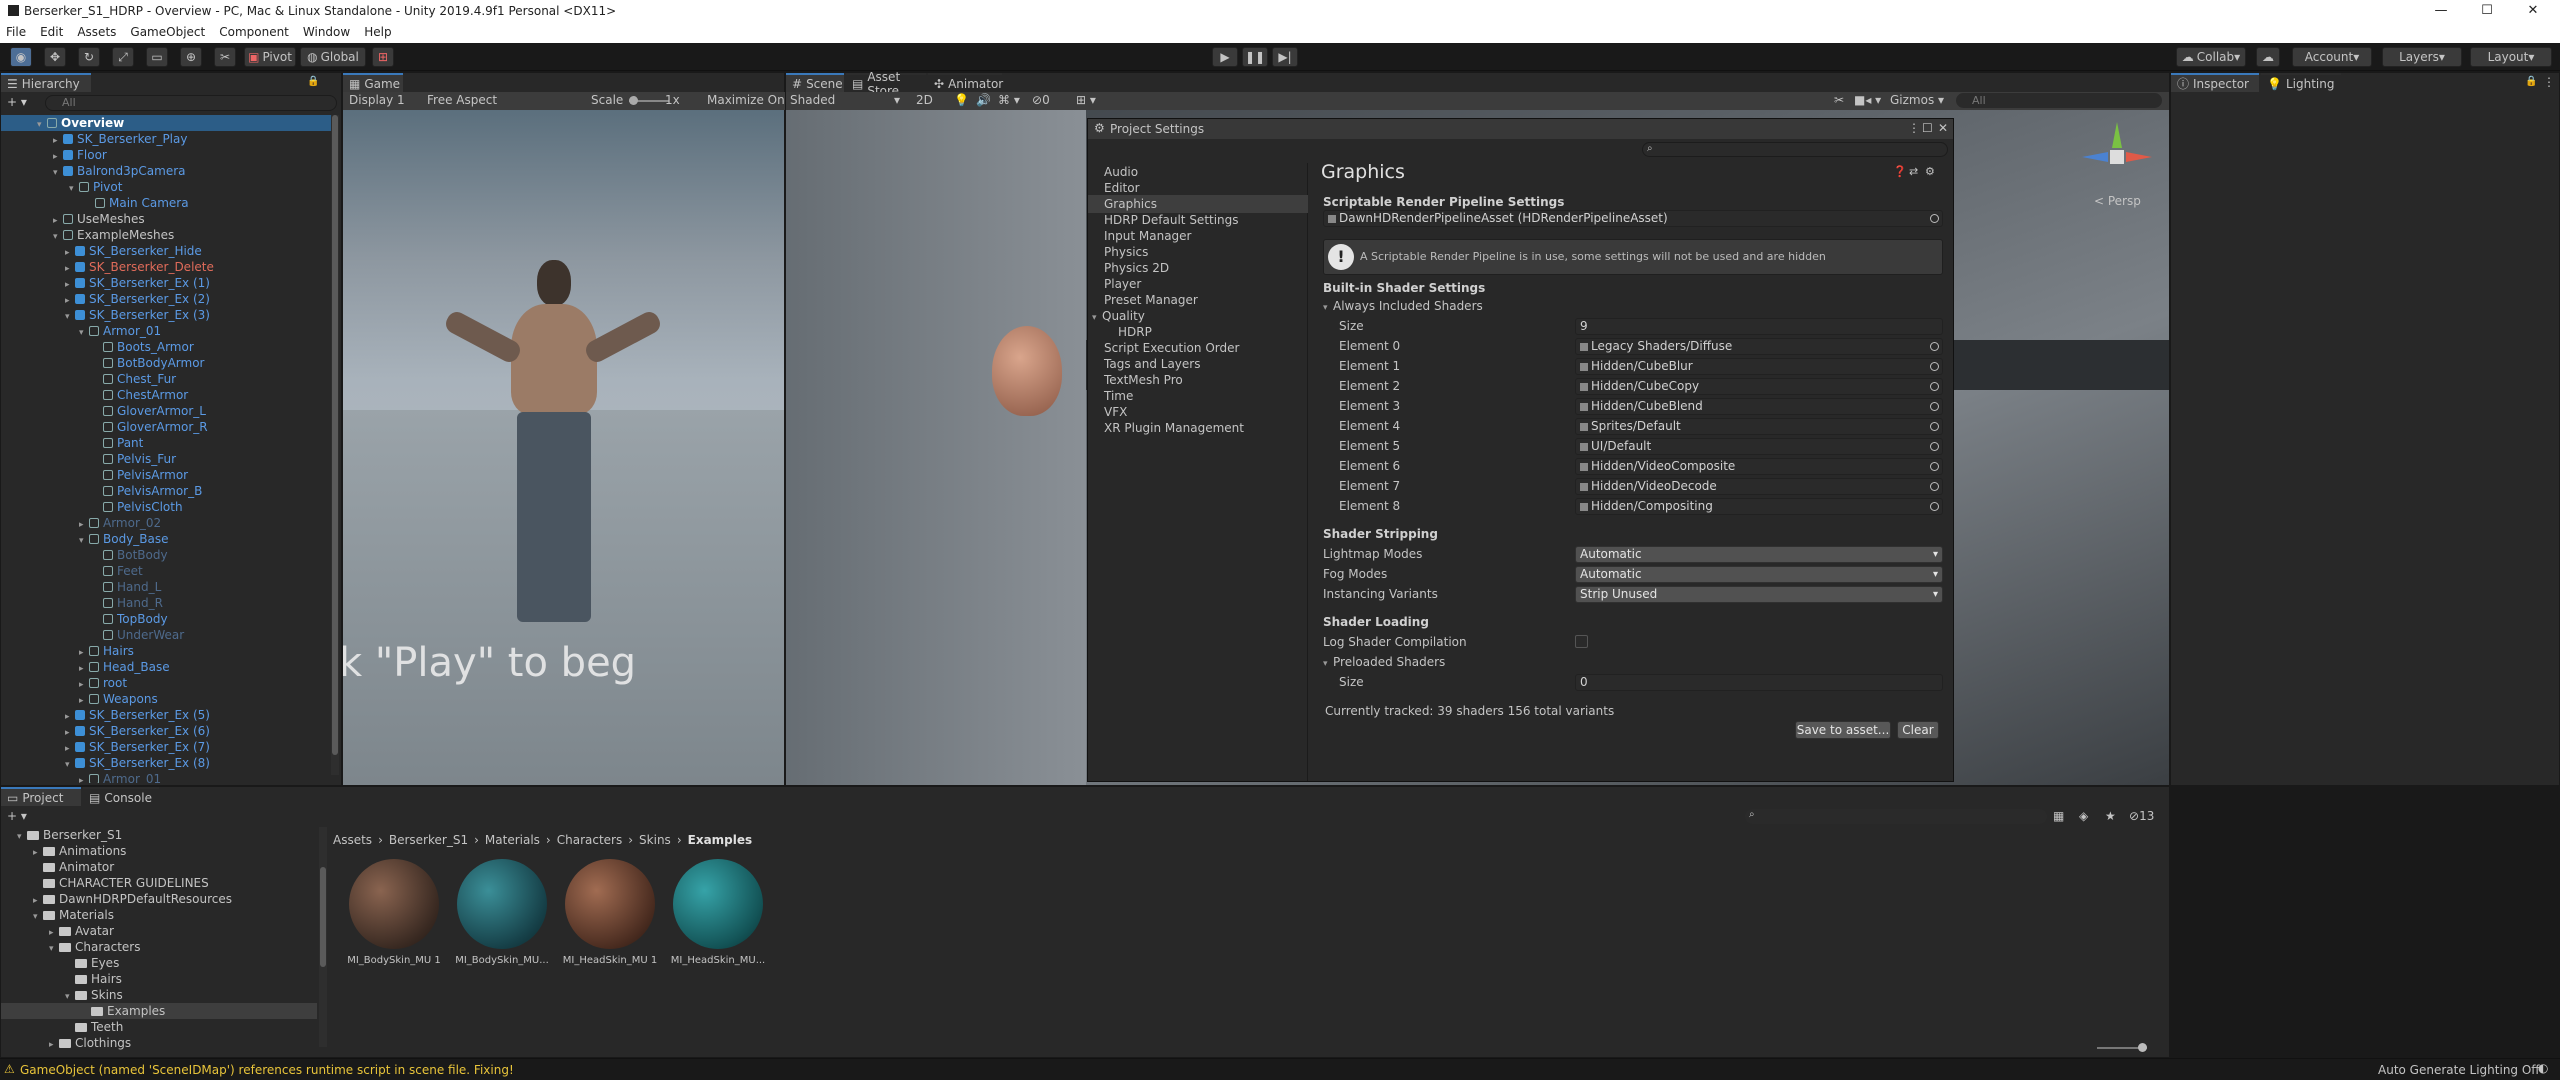  Describe the element at coordinates (21, 57) in the screenshot. I see `hand-tool-button: ◉` at that location.